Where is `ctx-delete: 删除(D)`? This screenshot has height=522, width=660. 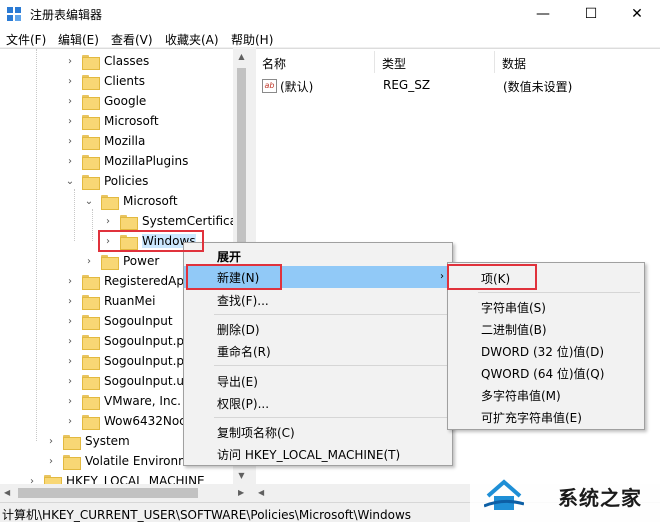
ctx-delete: 删除(D) is located at coordinates (318, 329).